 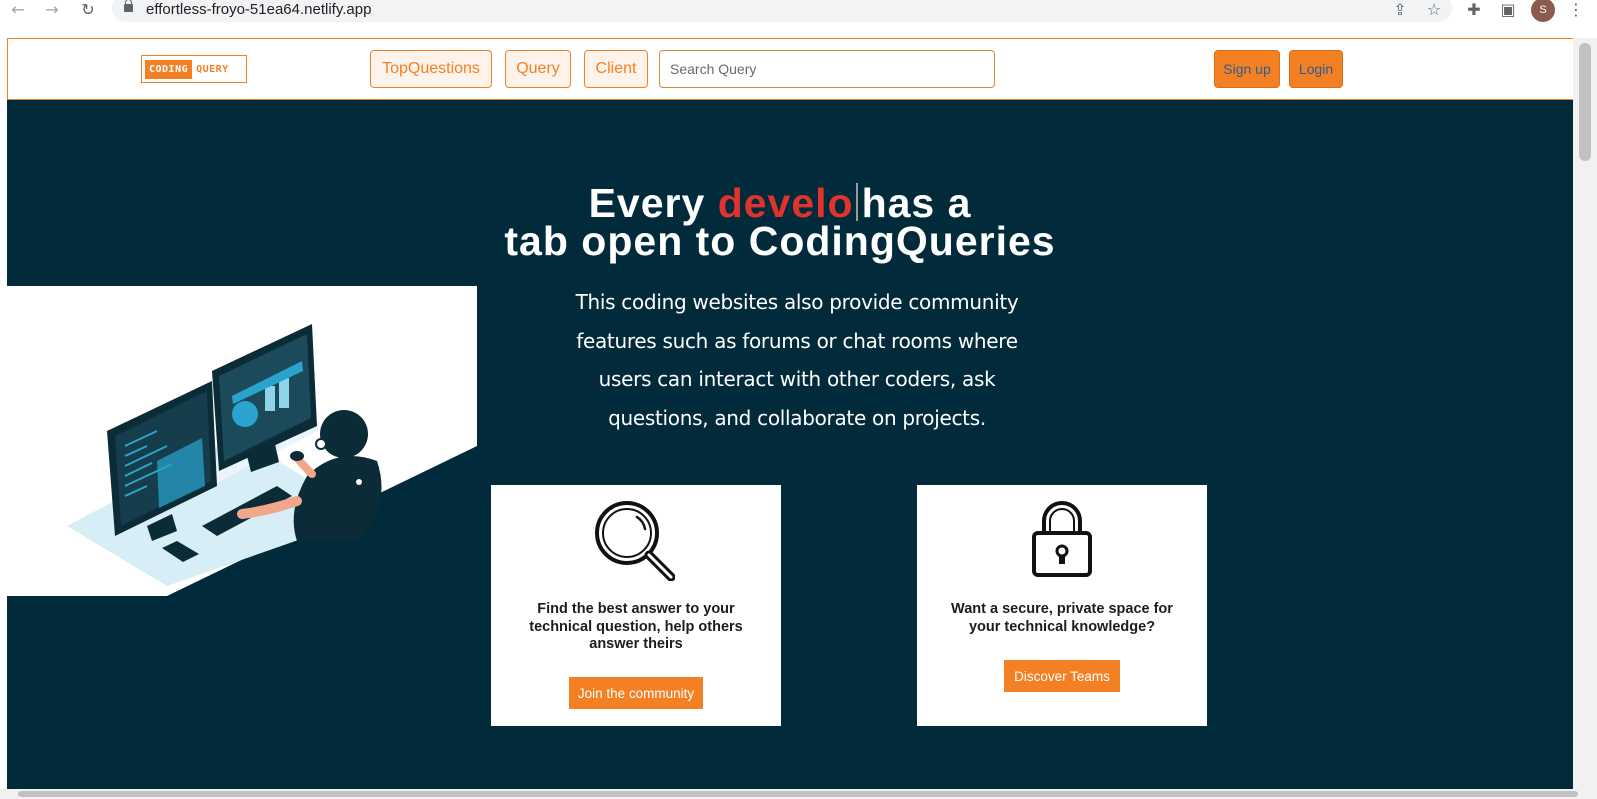 What do you see at coordinates (616, 69) in the screenshot?
I see `nav-client-button: Client` at bounding box center [616, 69].